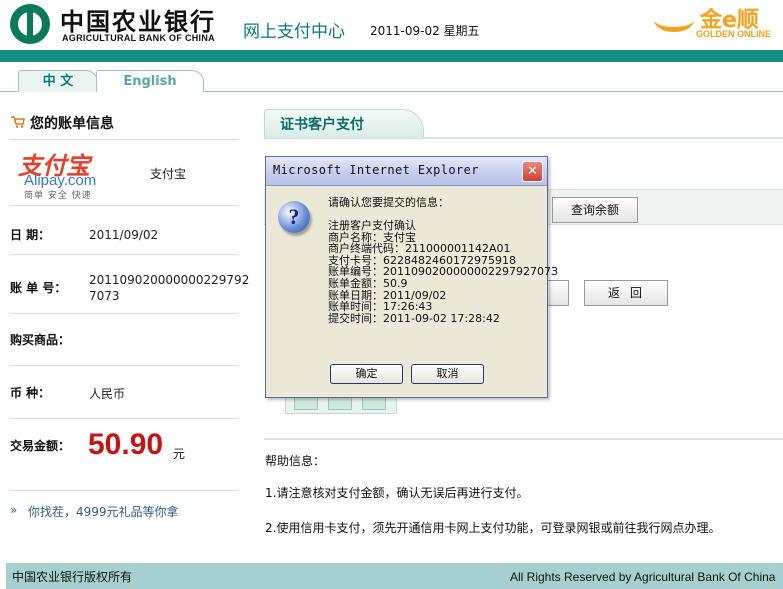 The image size is (783, 589). I want to click on tab-english: English, so click(150, 81).